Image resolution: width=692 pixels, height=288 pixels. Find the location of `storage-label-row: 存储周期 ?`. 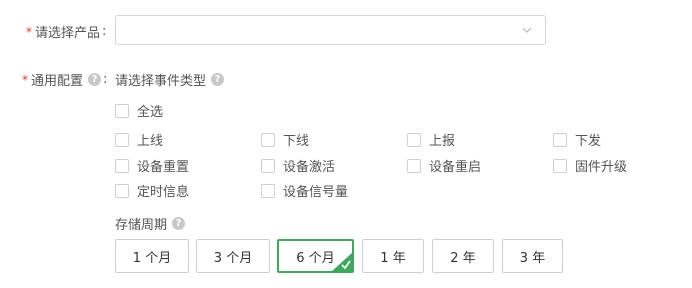

storage-label-row: 存储周期 ? is located at coordinates (150, 223).